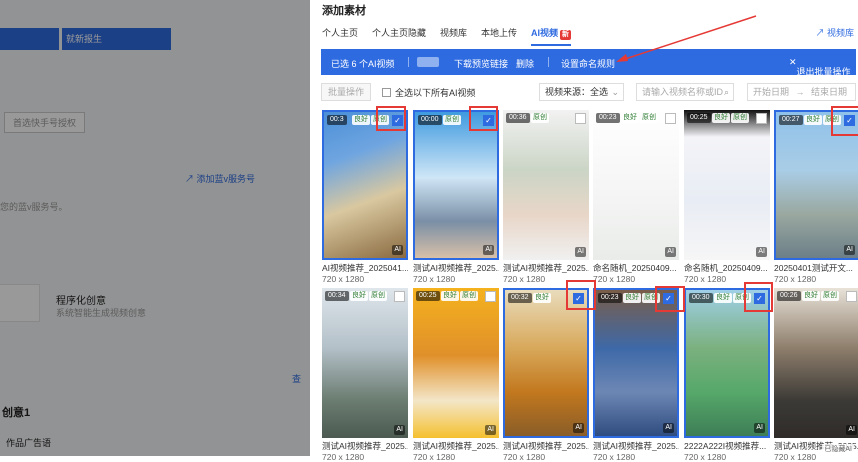 This screenshot has width=858, height=462. What do you see at coordinates (727, 375) in the screenshot?
I see `video-card: 00:30 良好 原创 ✓ AI 2222A222I视频推荐... 720 x 1280` at bounding box center [727, 375].